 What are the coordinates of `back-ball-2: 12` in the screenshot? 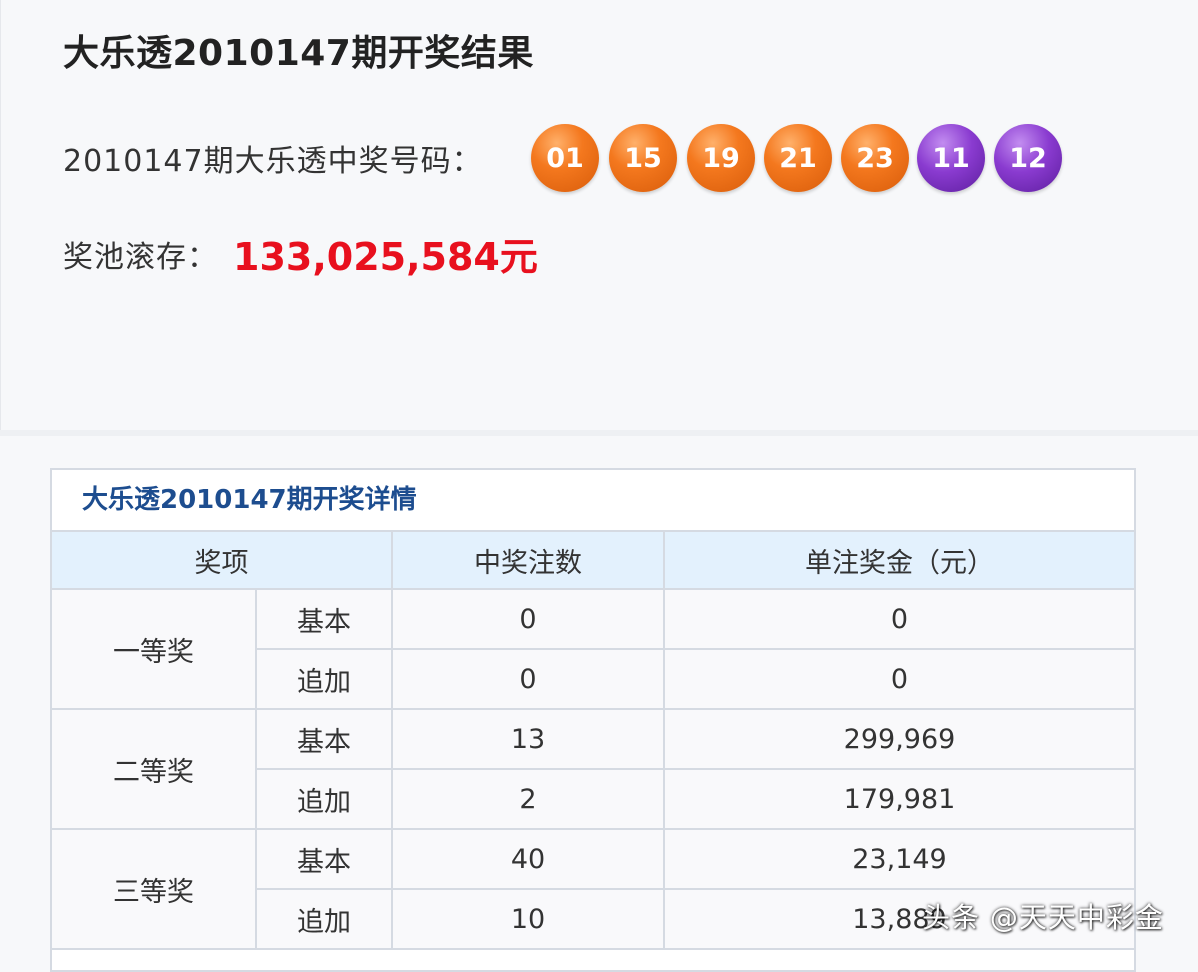 It's located at (1028, 158).